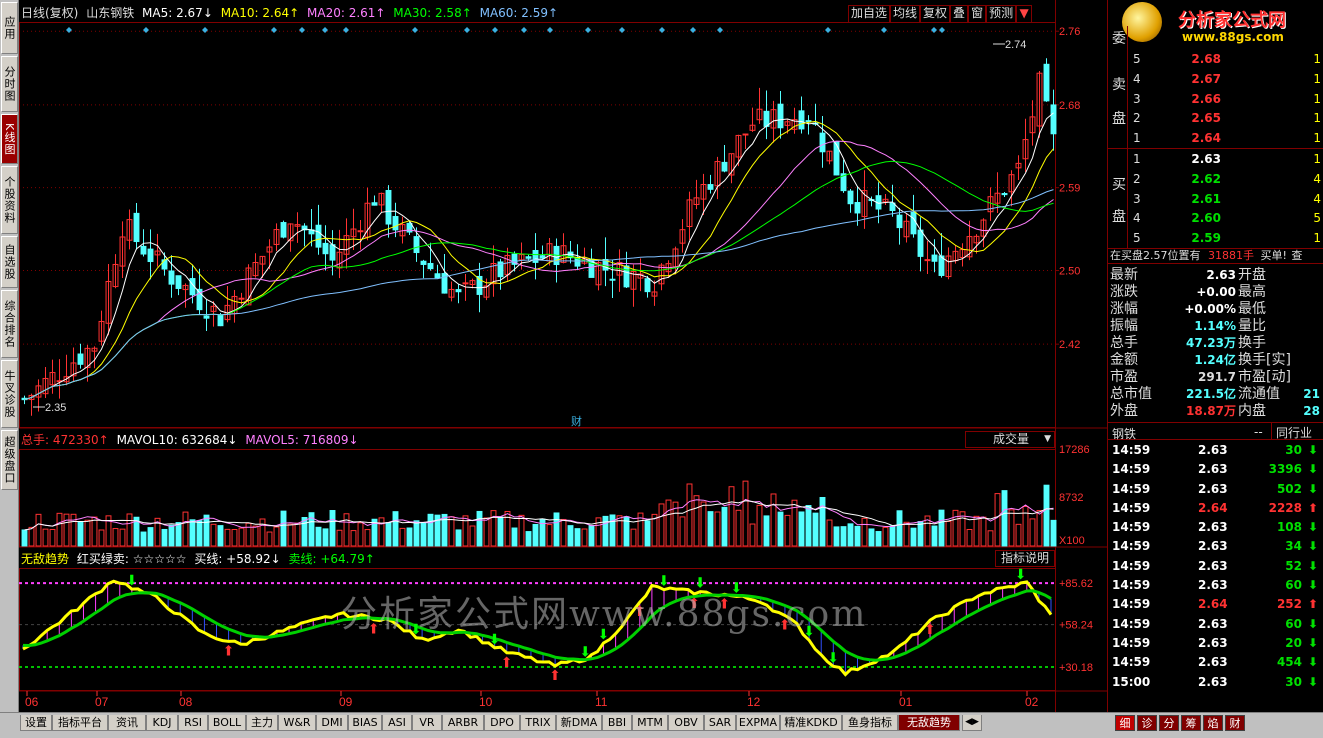 The width and height of the screenshot is (1323, 738). I want to click on tab-ranking: 综合排名, so click(9, 324).